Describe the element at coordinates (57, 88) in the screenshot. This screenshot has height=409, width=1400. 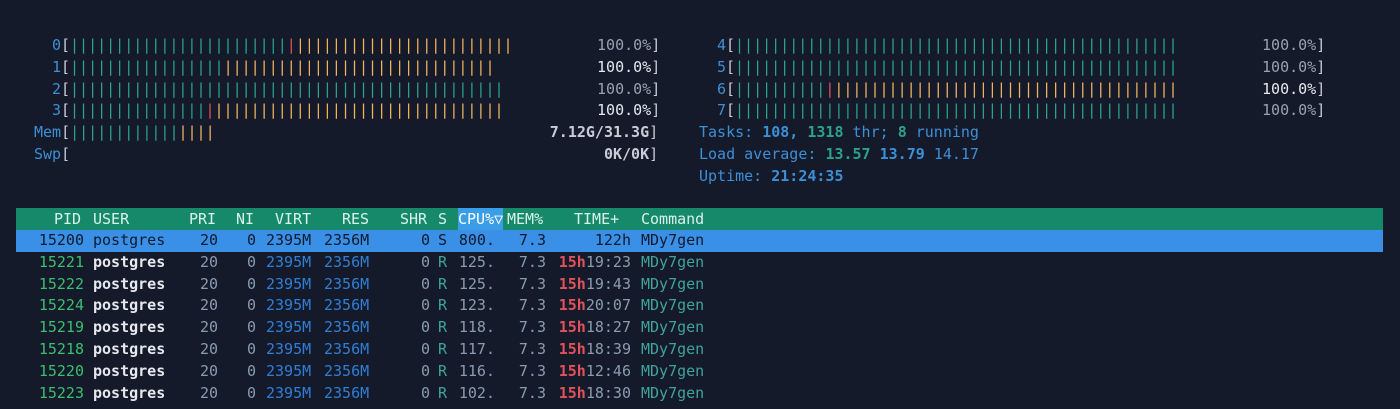
I see `cpu-label: 2` at that location.